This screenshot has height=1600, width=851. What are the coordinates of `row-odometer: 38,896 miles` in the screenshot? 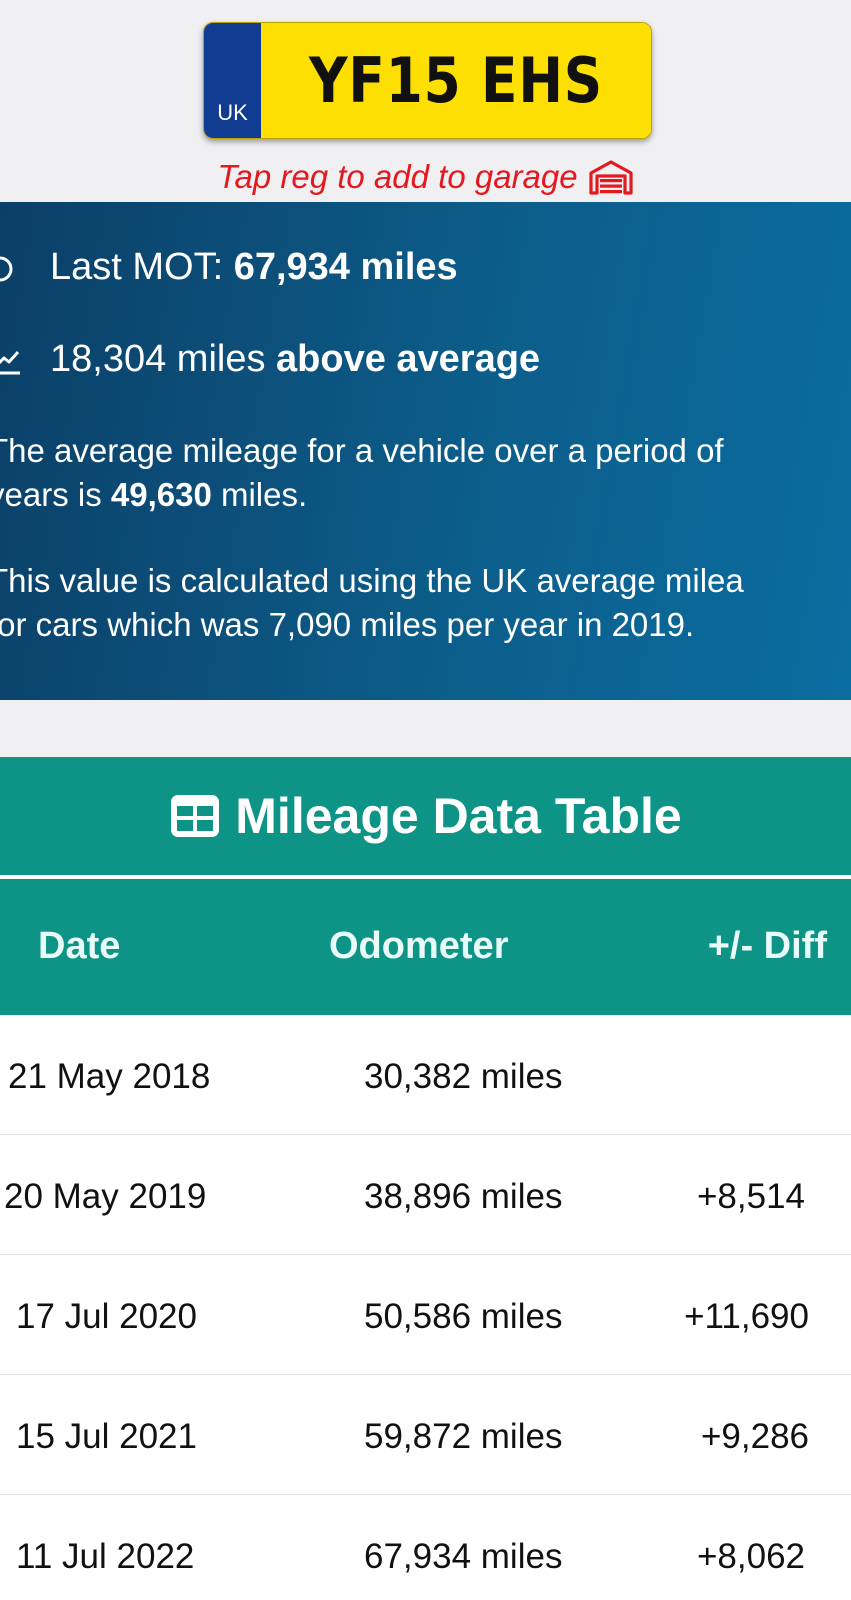 It's located at (463, 1196).